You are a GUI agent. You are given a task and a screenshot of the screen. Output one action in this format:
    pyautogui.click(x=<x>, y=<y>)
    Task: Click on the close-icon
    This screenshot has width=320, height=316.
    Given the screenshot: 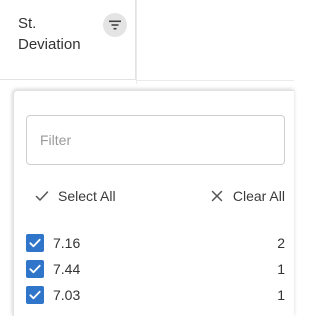 What is the action you would take?
    pyautogui.click(x=217, y=196)
    